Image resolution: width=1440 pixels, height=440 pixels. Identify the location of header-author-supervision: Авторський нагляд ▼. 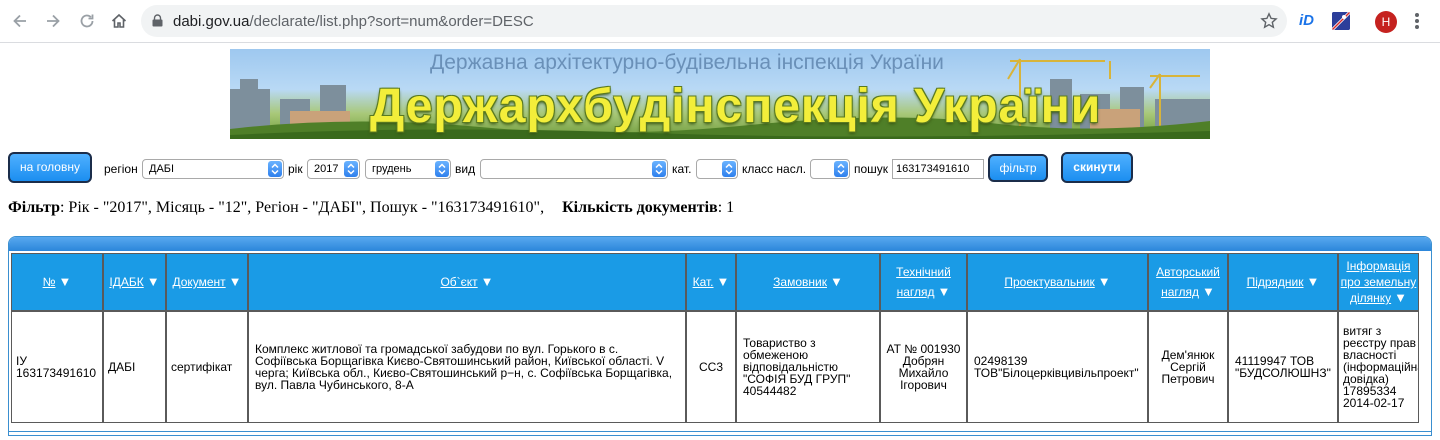
(1188, 282).